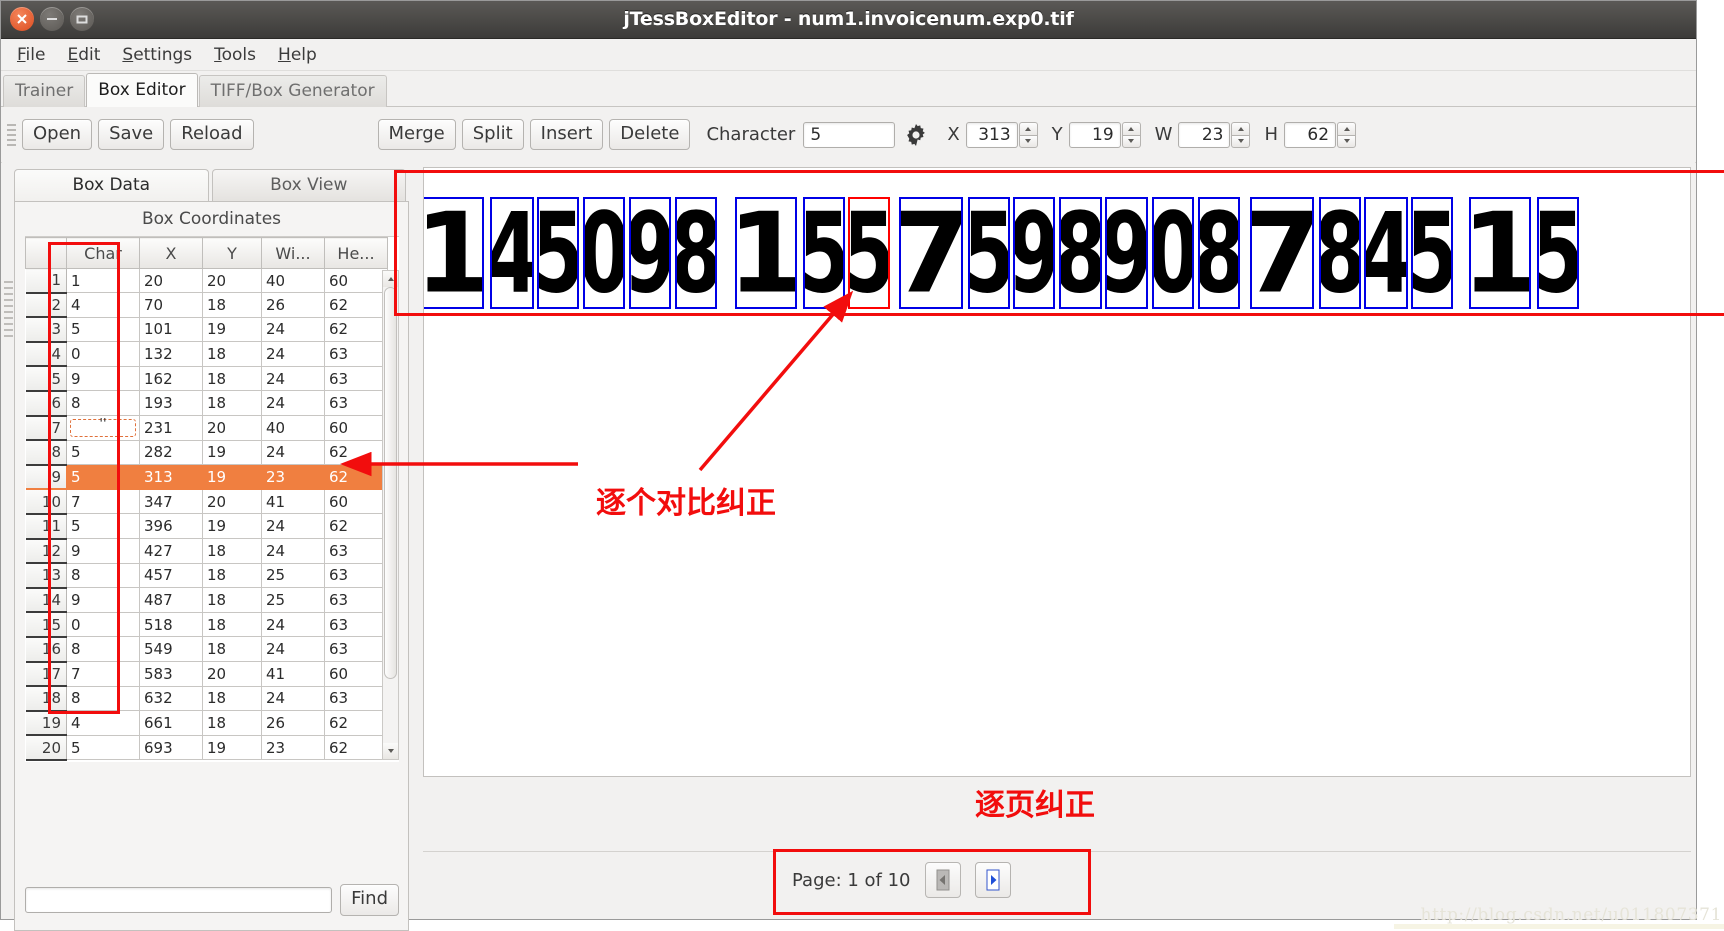 The image size is (1724, 931). I want to click on scrollbar-thumb, so click(390, 483).